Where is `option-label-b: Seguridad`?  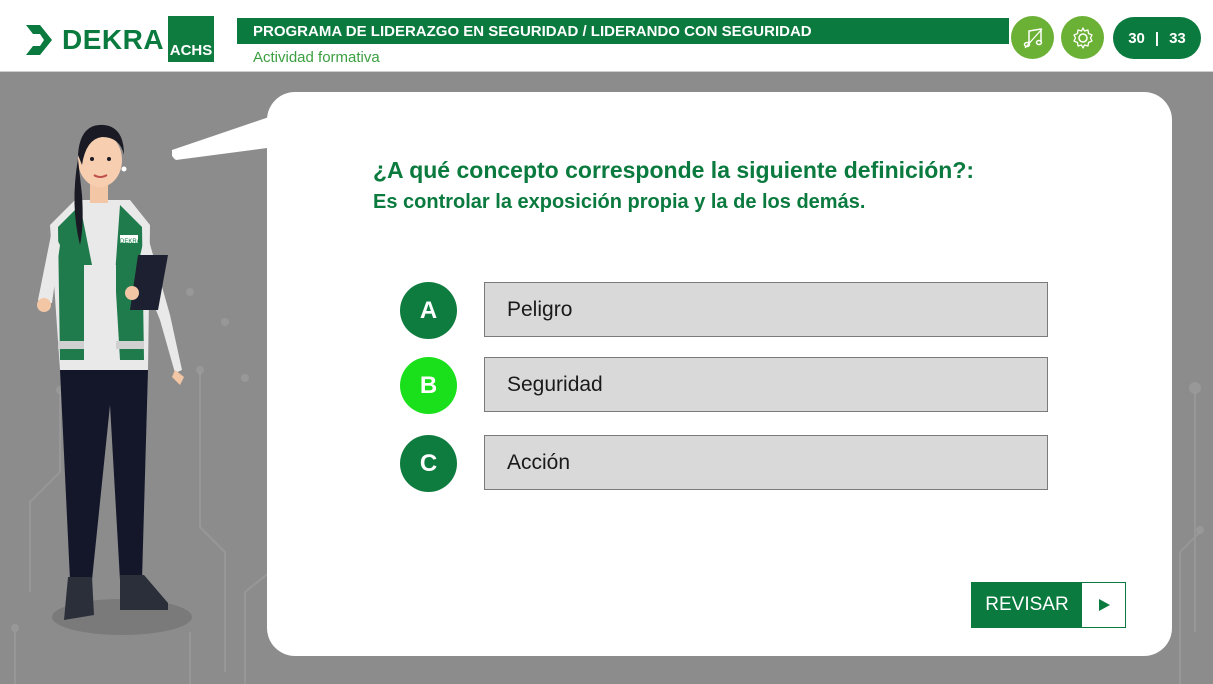
option-label-b: Seguridad is located at coordinates (766, 384).